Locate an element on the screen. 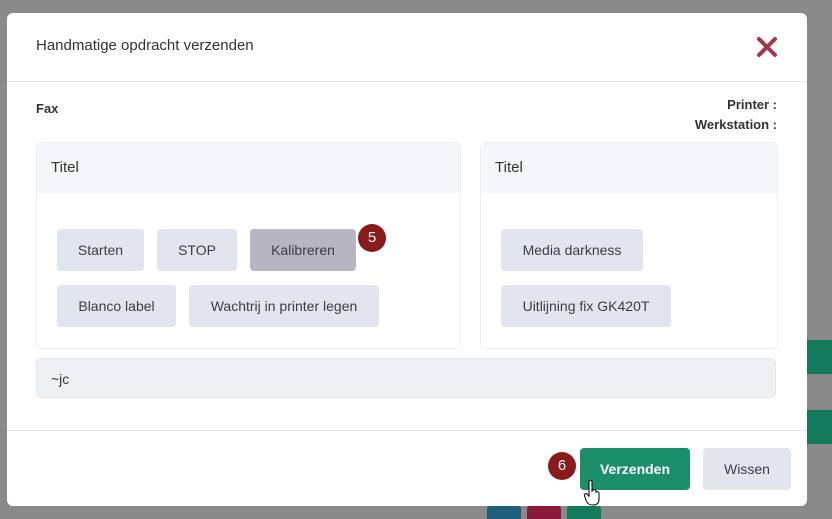 The image size is (832, 519). modal-footer: 6 Verzenden Wissen is located at coordinates (407, 468).